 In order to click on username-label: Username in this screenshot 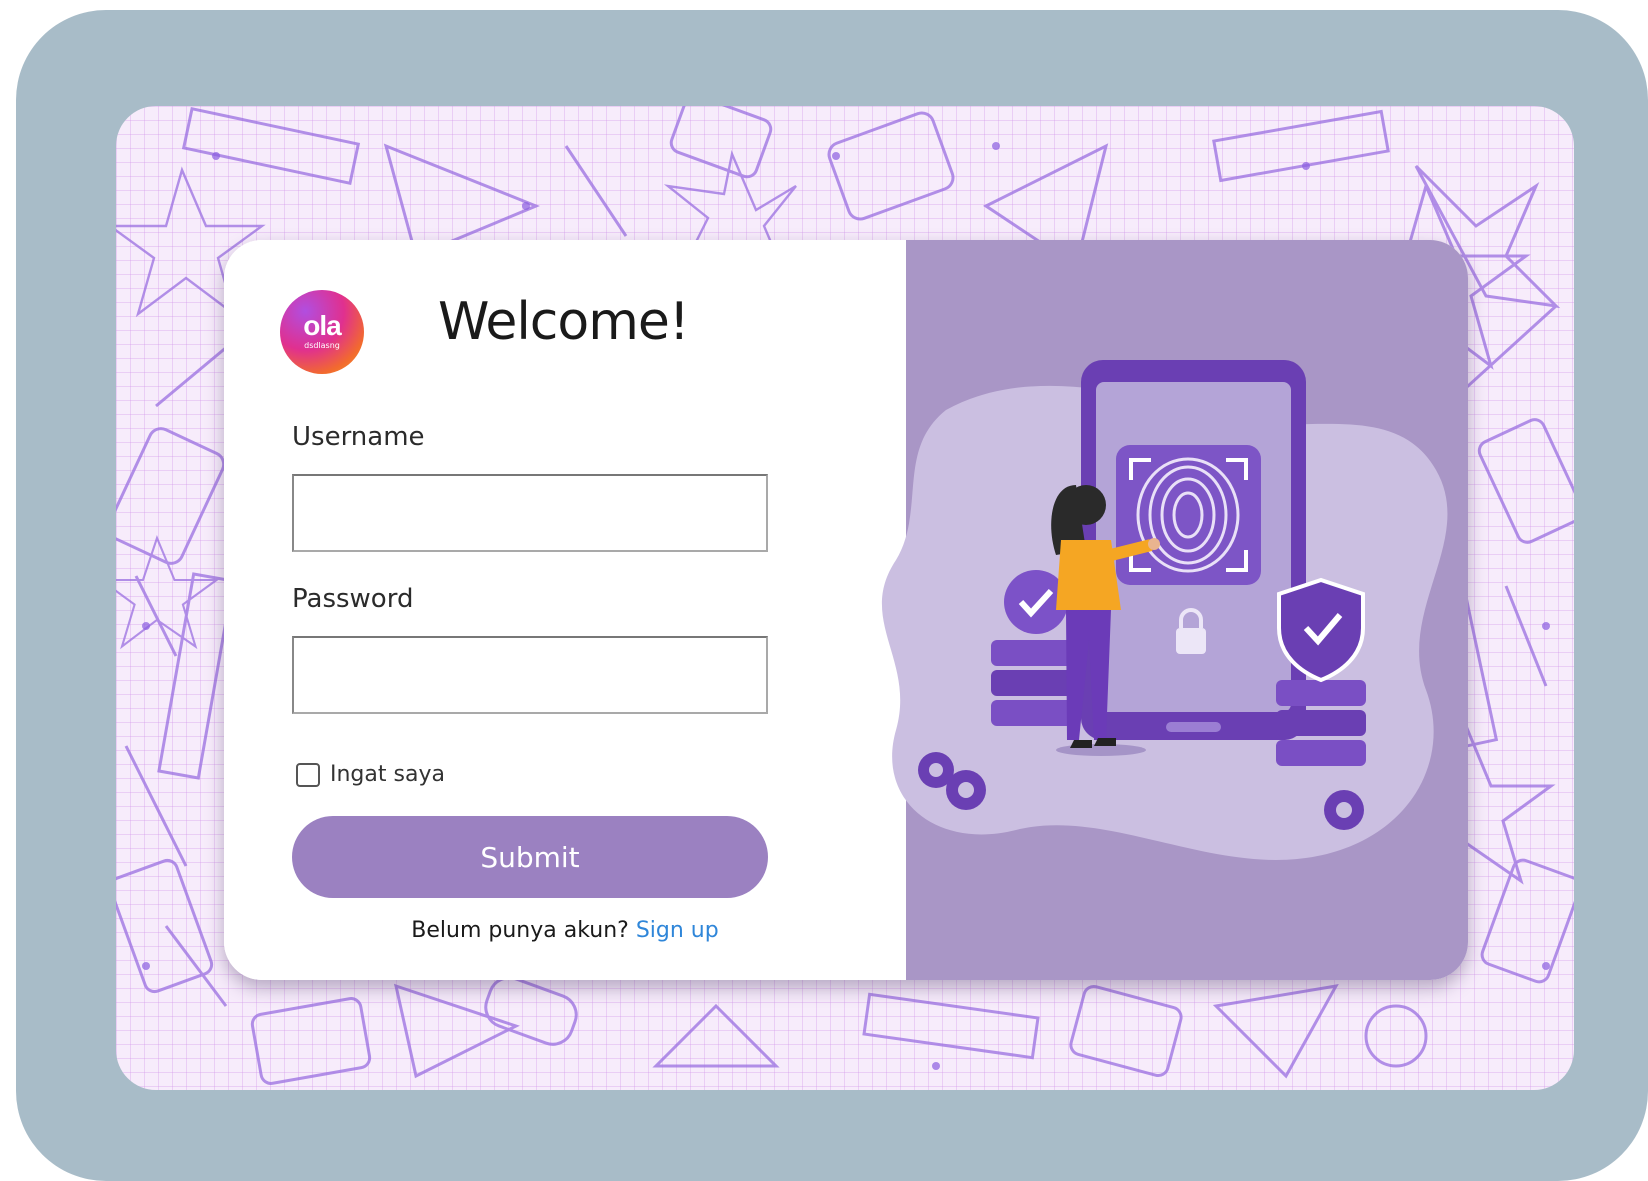, I will do `click(358, 437)`.